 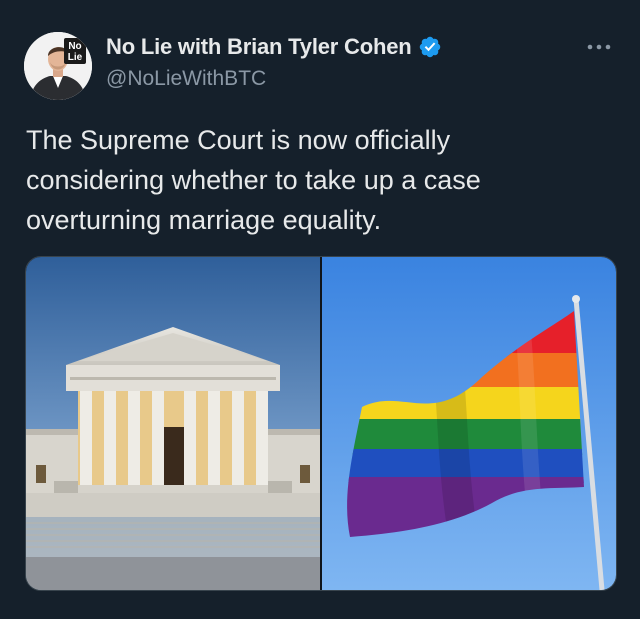 I want to click on avatar: No Lie, so click(x=58, y=66).